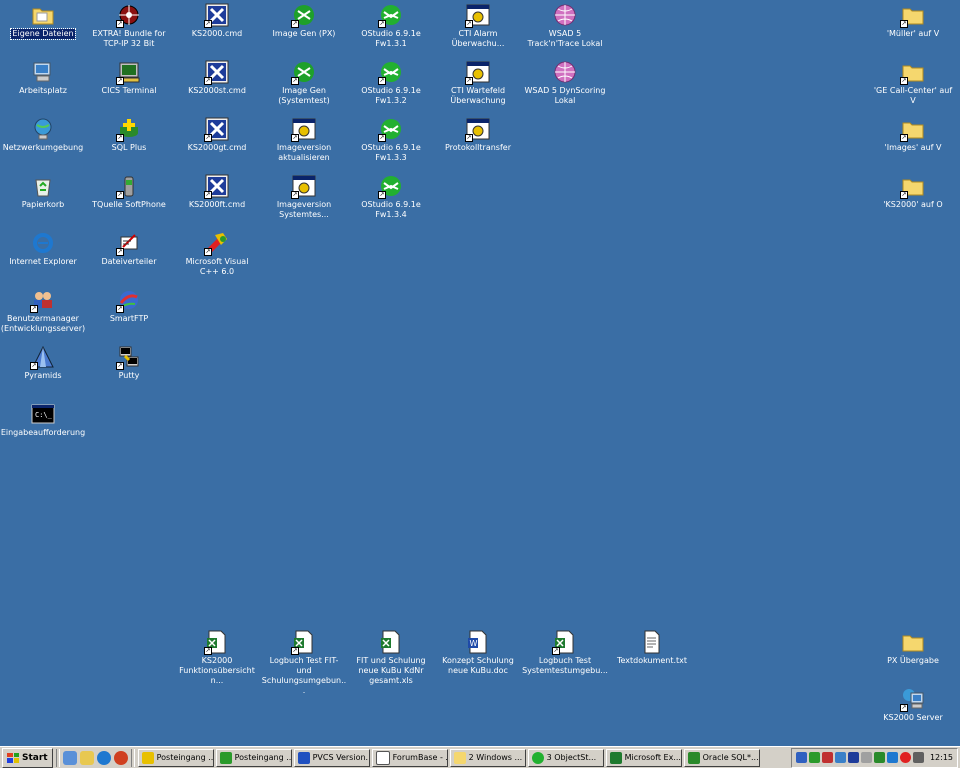 Image resolution: width=960 pixels, height=768 pixels. Describe the element at coordinates (43, 311) in the screenshot. I see `desktop-icon-benutzermanager: ↗ Benutzermanager (Entwicklungsserver)` at that location.